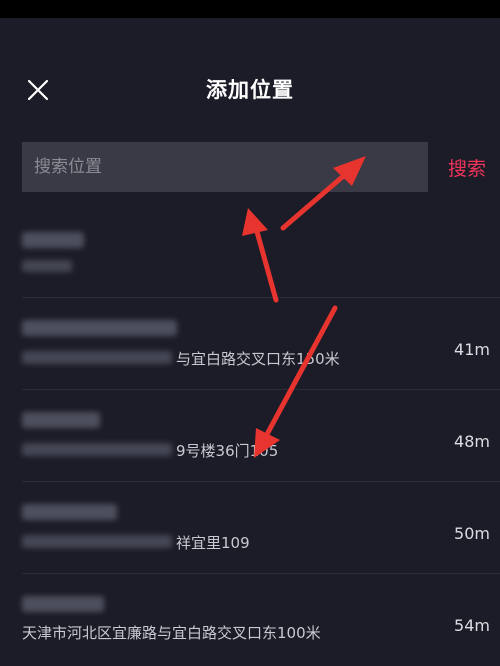 Image resolution: width=500 pixels, height=666 pixels. What do you see at coordinates (225, 167) in the screenshot?
I see `search-input` at bounding box center [225, 167].